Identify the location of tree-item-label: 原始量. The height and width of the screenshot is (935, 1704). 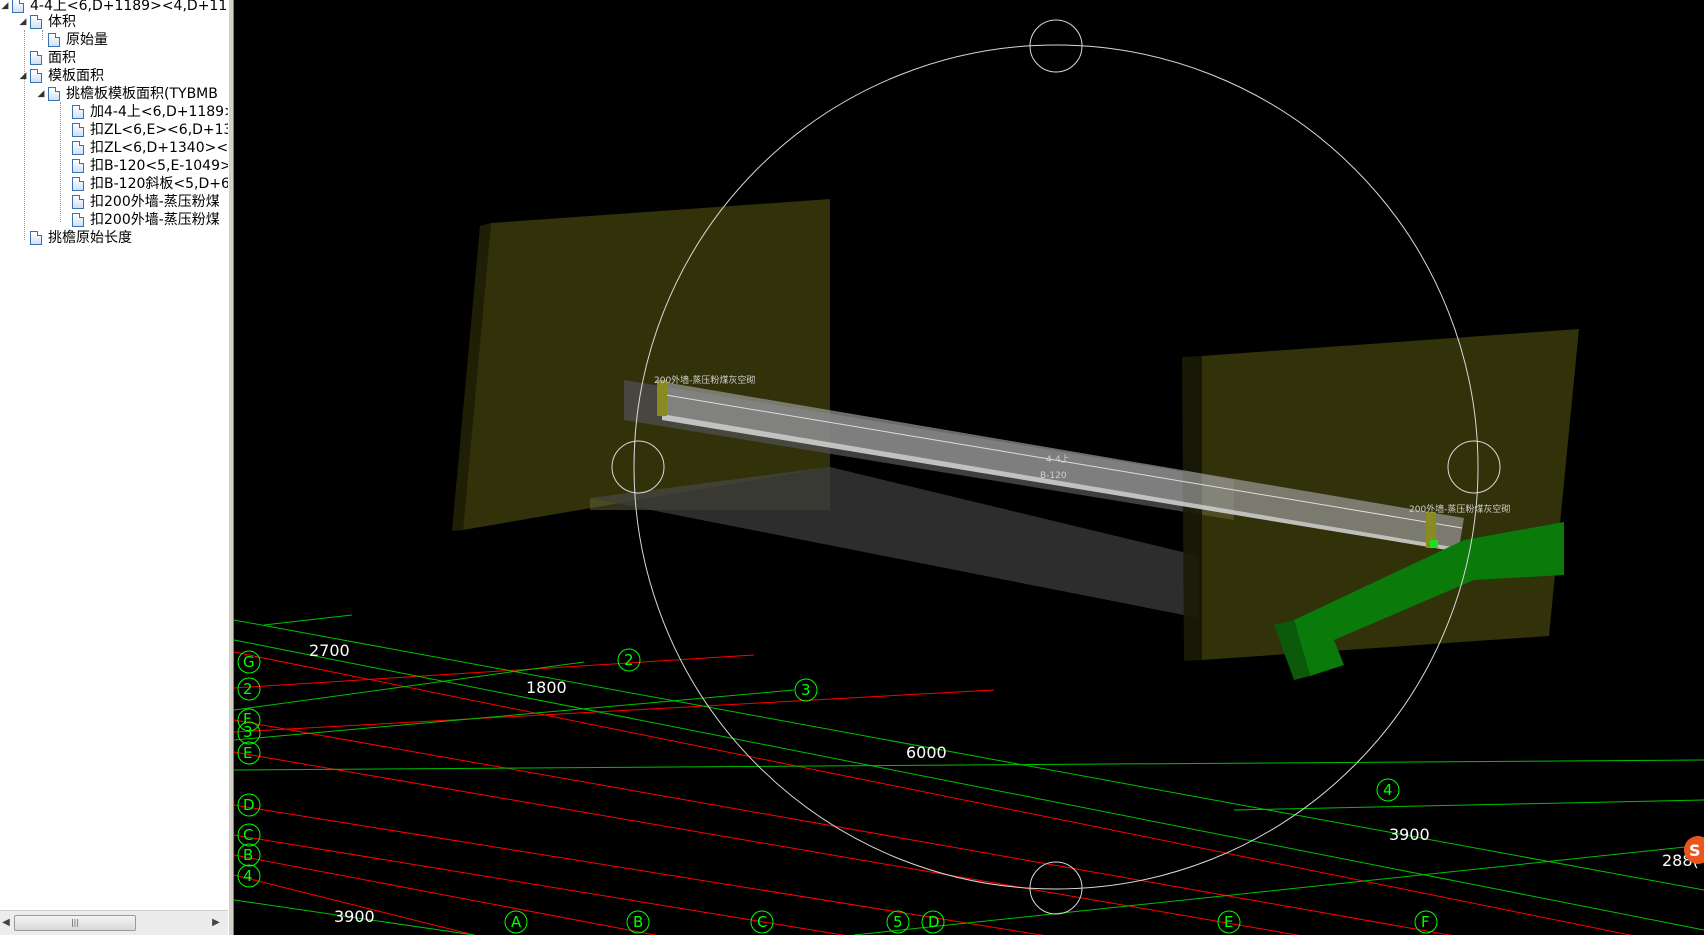
(87, 40).